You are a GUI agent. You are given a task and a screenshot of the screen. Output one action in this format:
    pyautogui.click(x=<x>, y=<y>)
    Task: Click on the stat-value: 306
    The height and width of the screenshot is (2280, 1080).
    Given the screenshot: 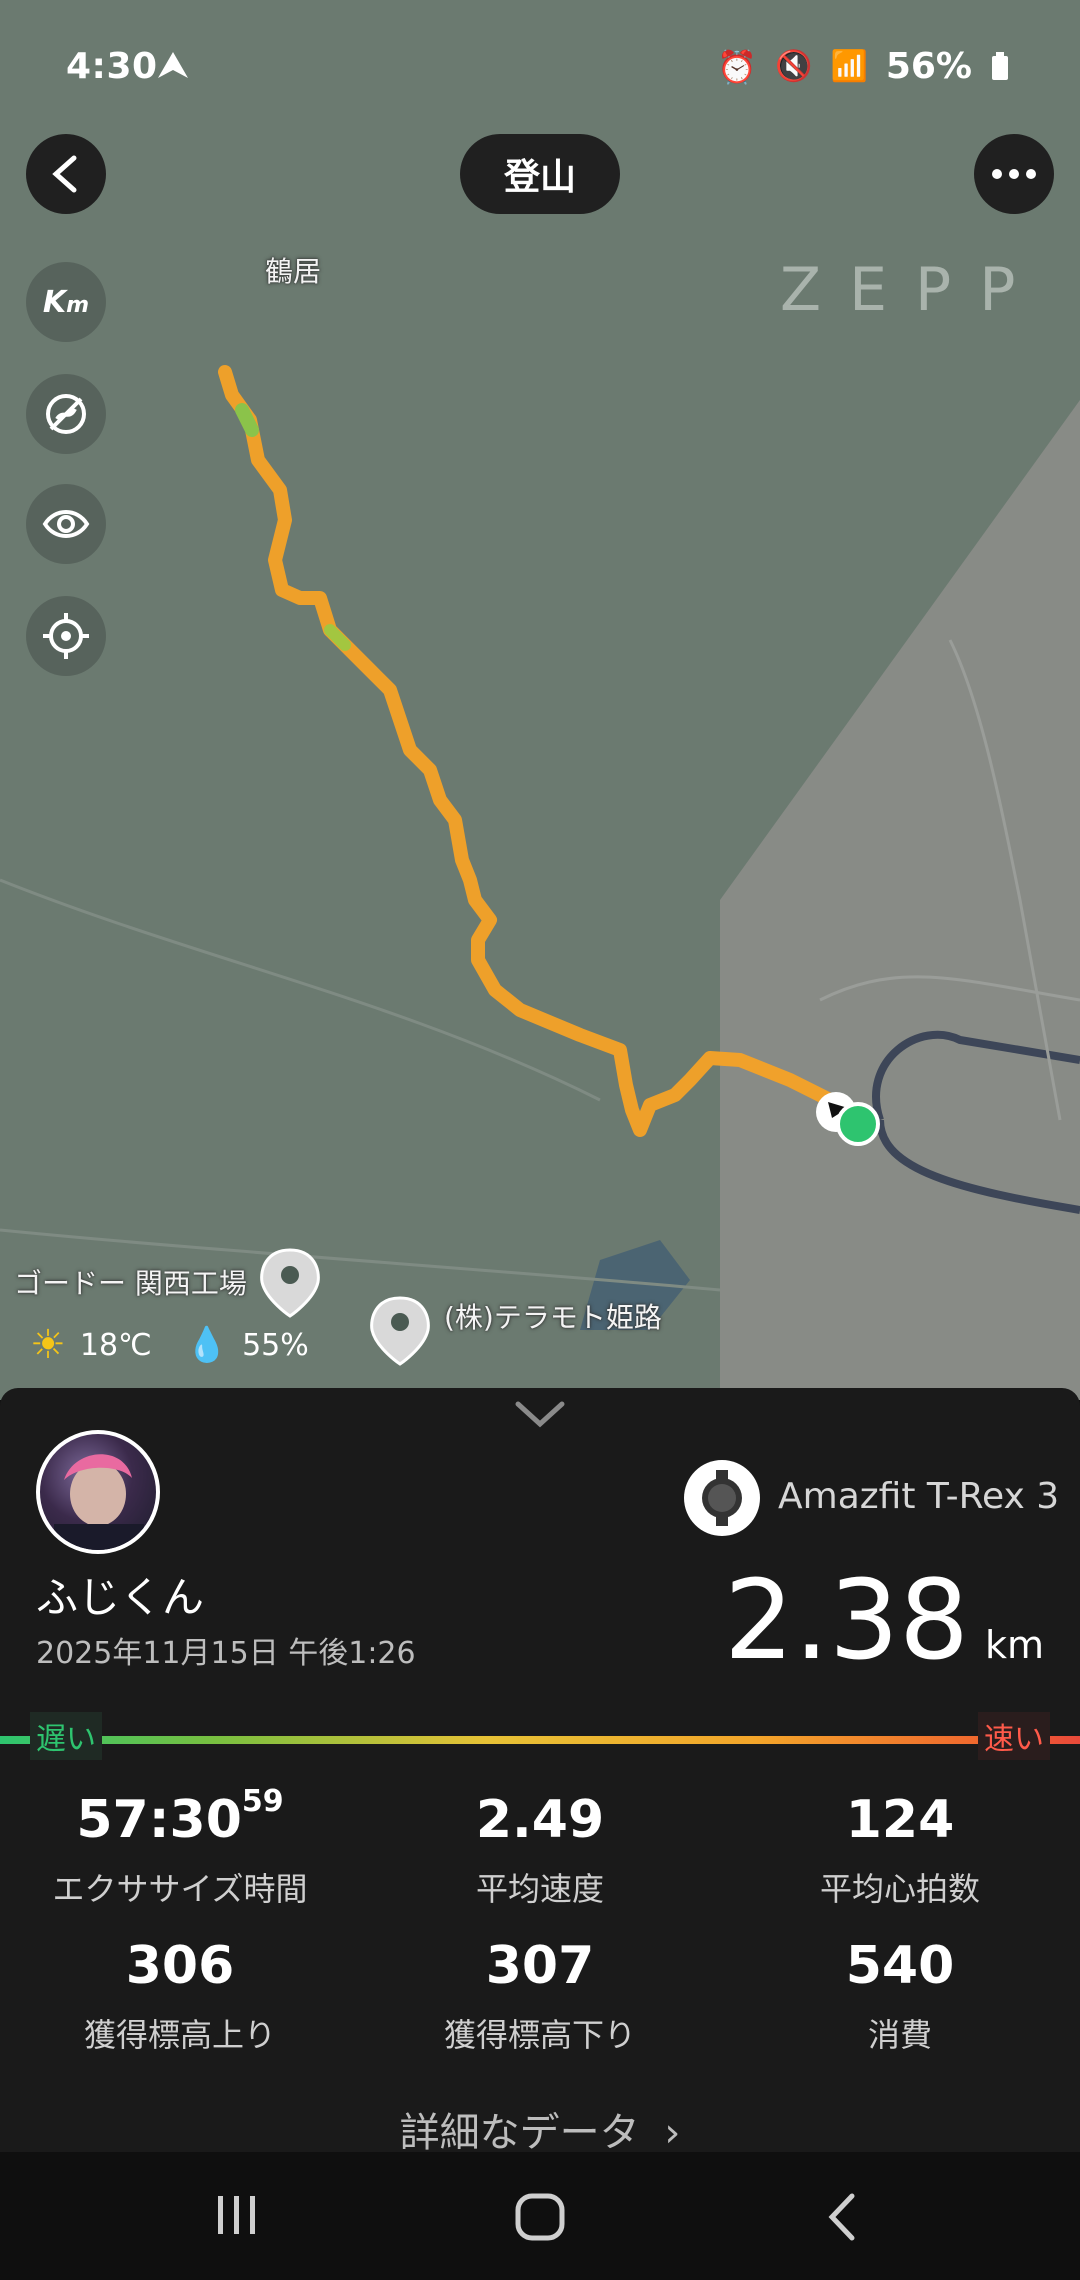 What is the action you would take?
    pyautogui.click(x=180, y=1966)
    